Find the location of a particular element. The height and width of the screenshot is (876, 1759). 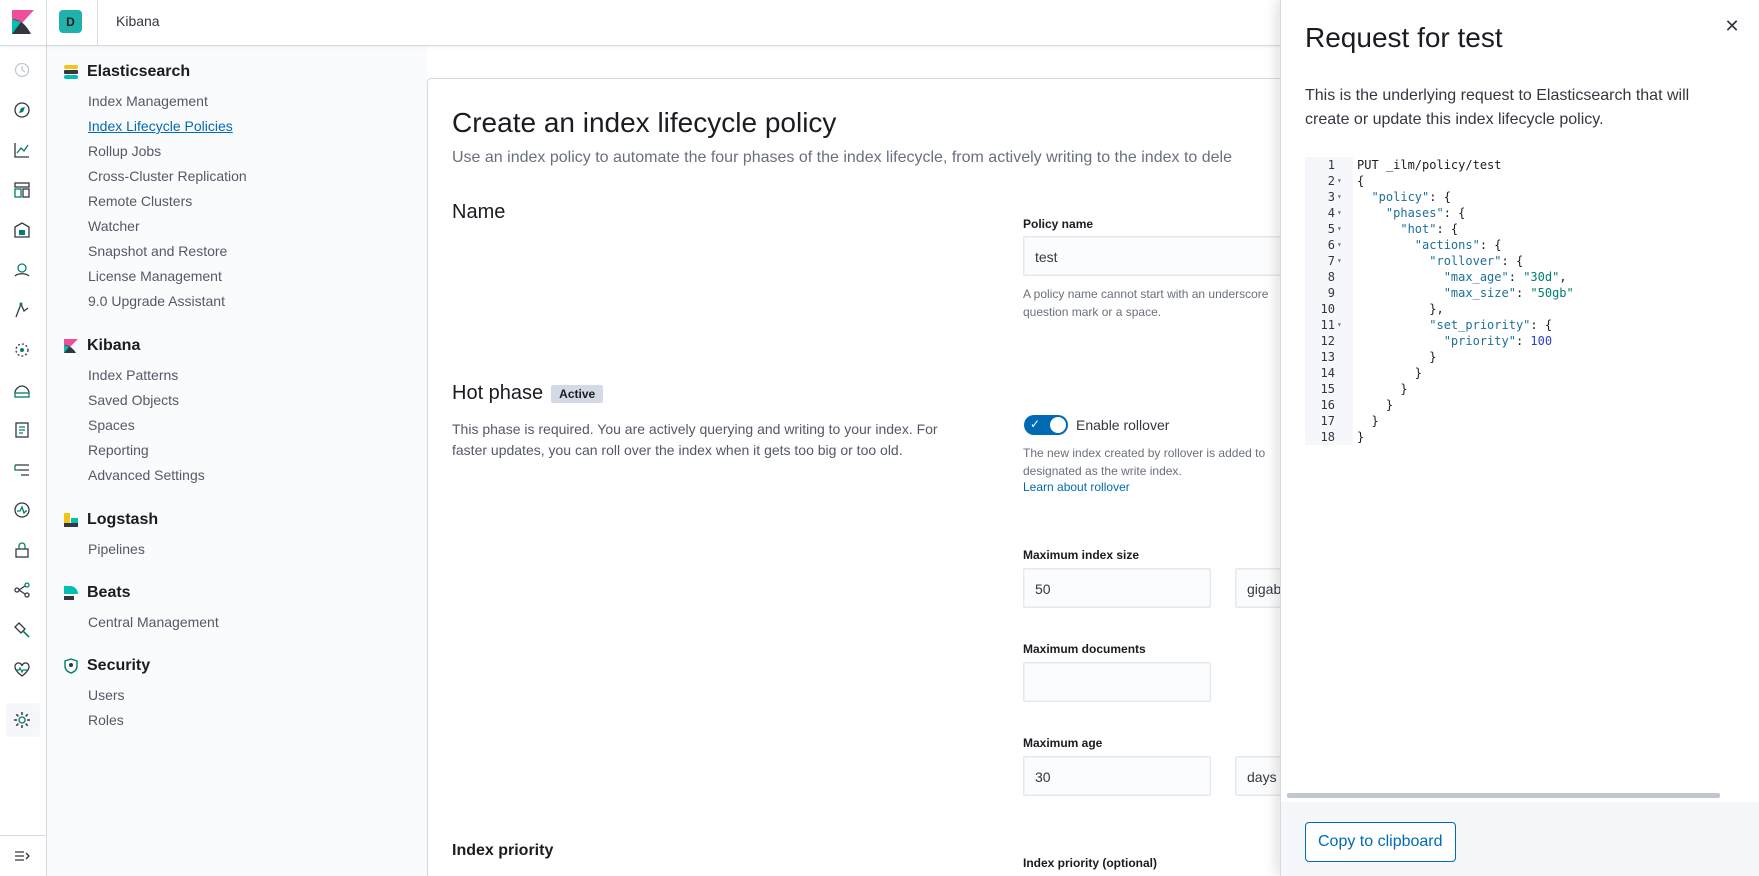

breadcrumb: Kibana is located at coordinates (138, 21).